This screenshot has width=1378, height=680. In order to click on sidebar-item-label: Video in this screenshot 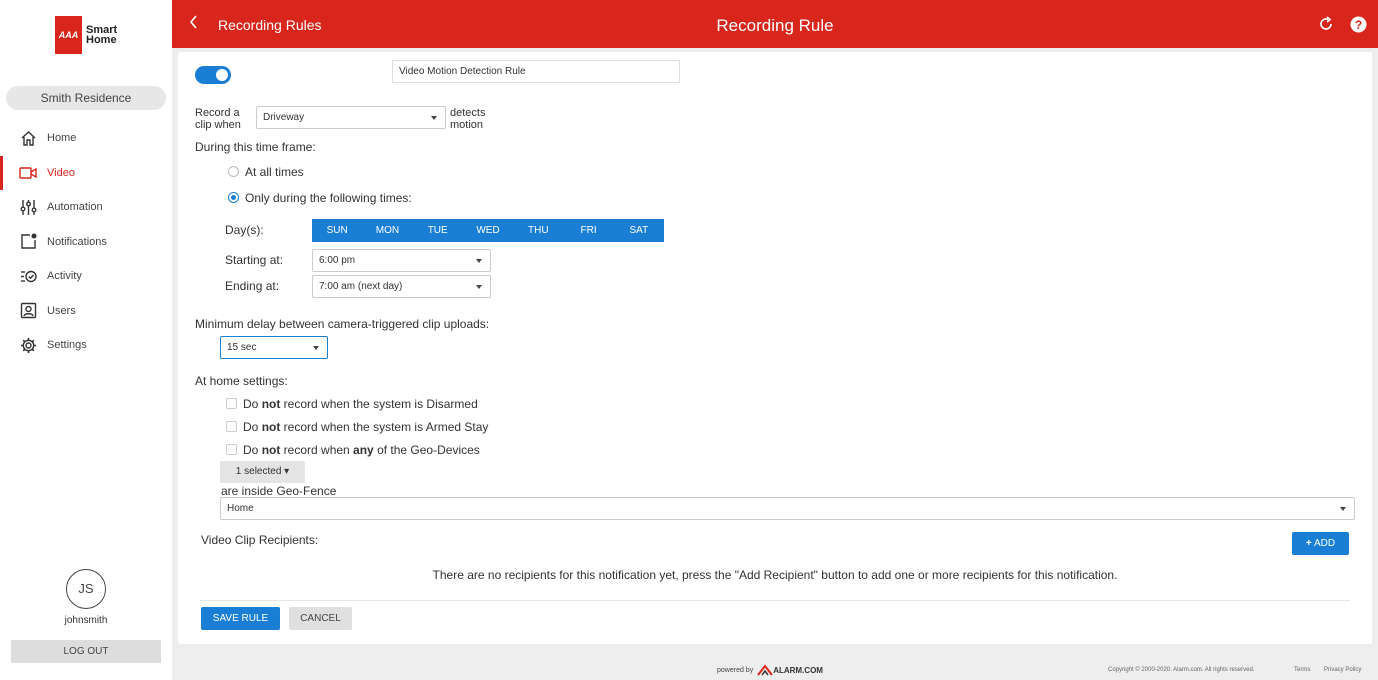, I will do `click(61, 172)`.